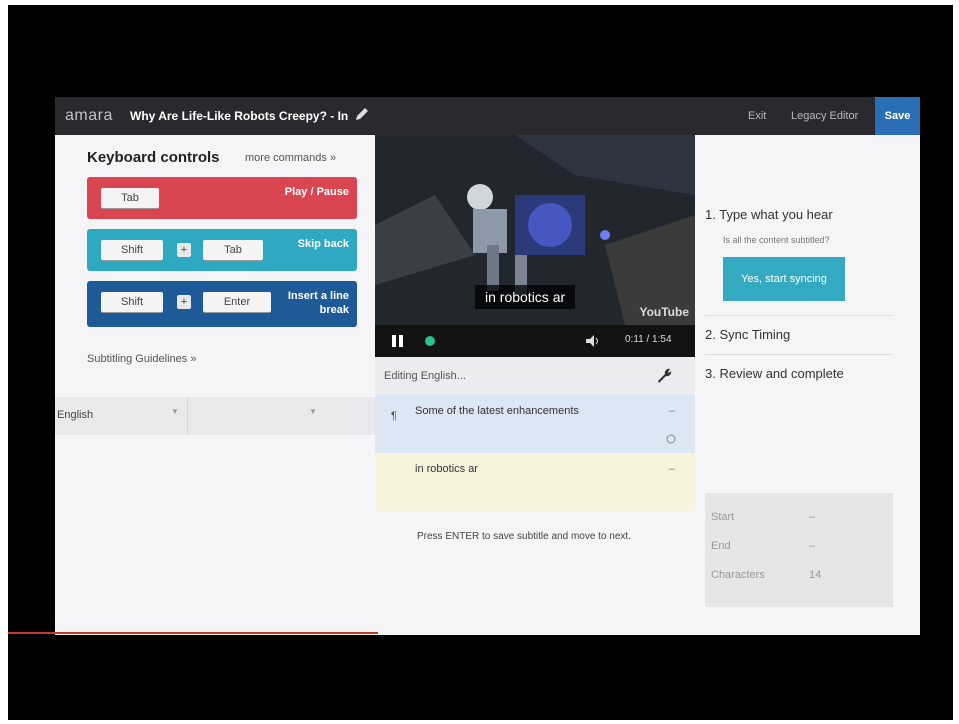  What do you see at coordinates (497, 411) in the screenshot?
I see `subtitle-text: Some of the latest enhancements` at bounding box center [497, 411].